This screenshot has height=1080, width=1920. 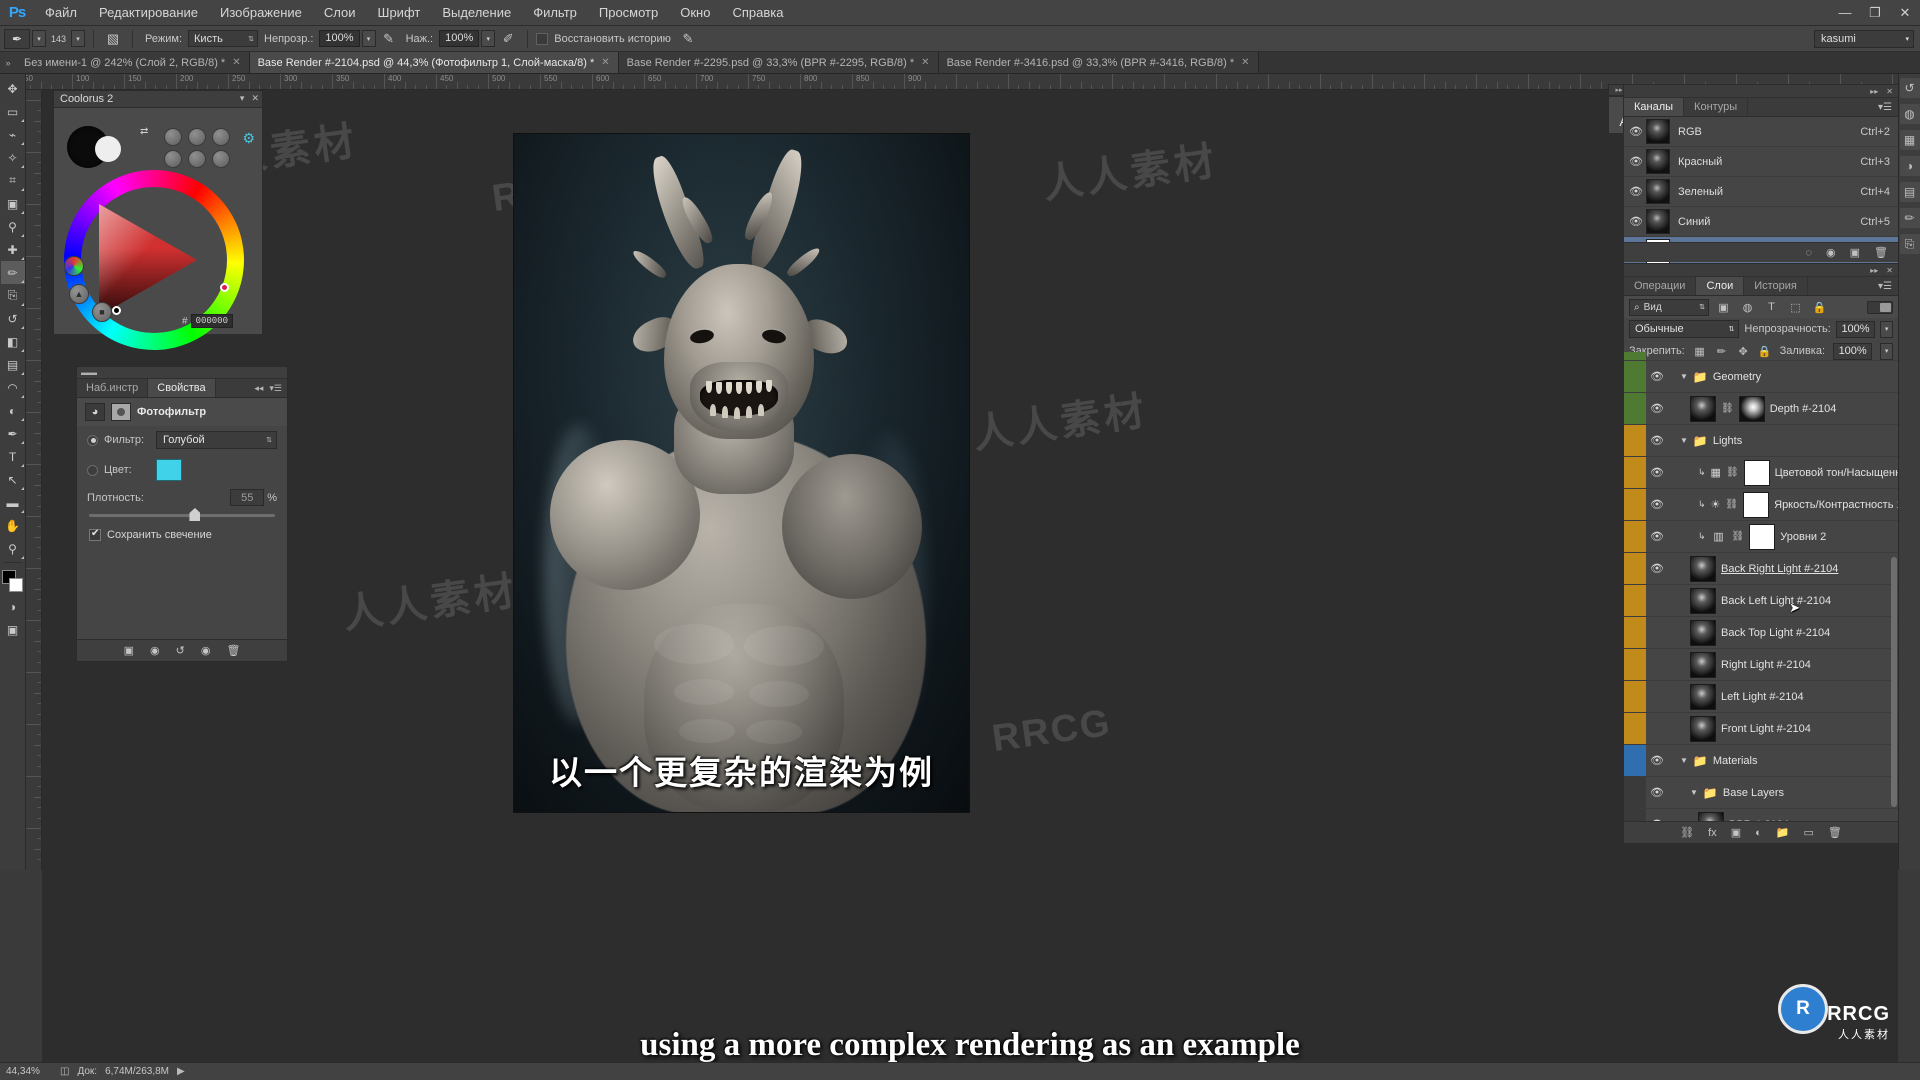 What do you see at coordinates (1864, 38) in the screenshot?
I see `workspace-select: kasumi ▾` at bounding box center [1864, 38].